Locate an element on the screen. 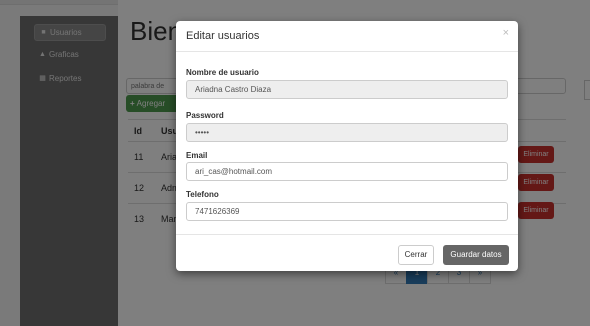  password-field: ••••• is located at coordinates (347, 132).